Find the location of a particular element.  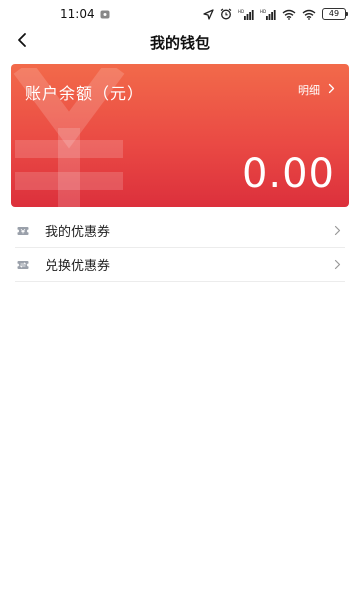

chevron-left-icon is located at coordinates (22, 42).